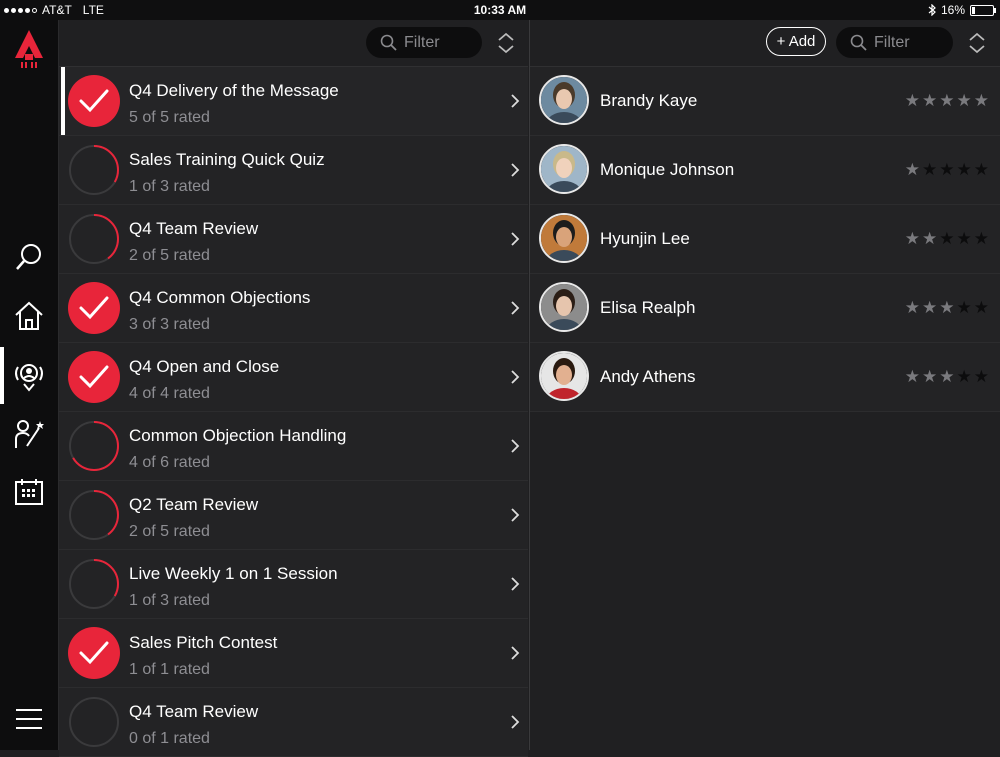 The height and width of the screenshot is (757, 1000). Describe the element at coordinates (649, 100) in the screenshot. I see `participant-name: Brandy Kaye` at that location.